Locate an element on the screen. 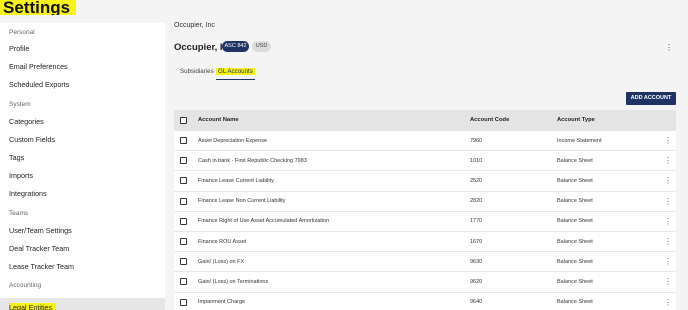 Image resolution: width=688 pixels, height=310 pixels. sidebar-section-personal: Personal is located at coordinates (22, 32).